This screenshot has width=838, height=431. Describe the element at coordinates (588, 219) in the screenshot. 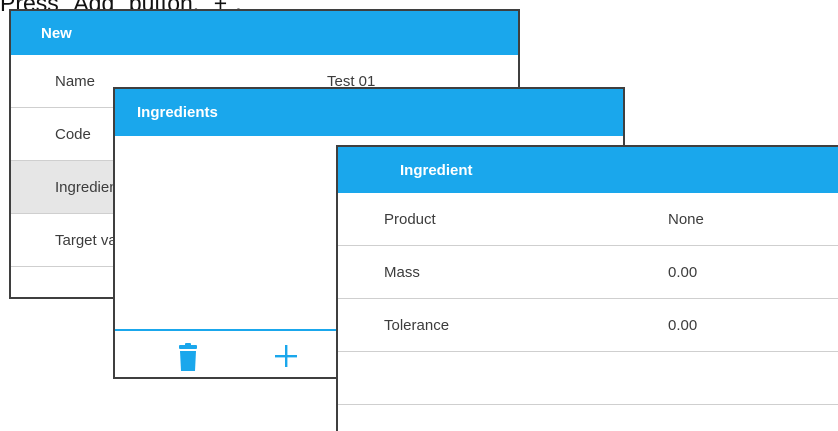

I see `row-product: Product None` at that location.